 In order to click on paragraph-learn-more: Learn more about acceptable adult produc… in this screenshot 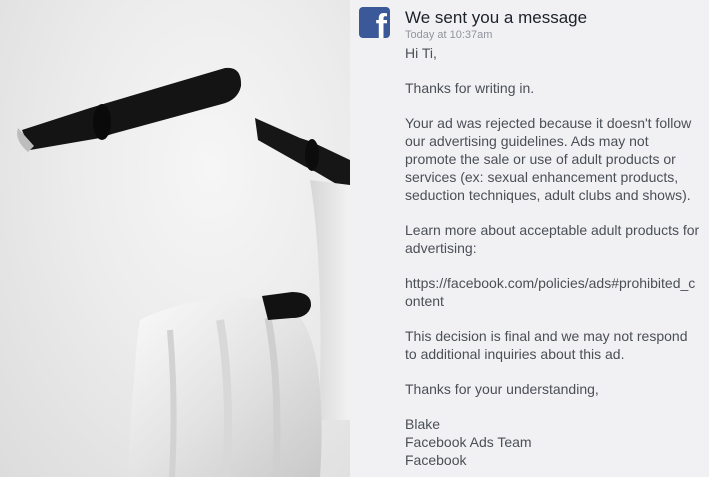, I will do `click(552, 239)`.